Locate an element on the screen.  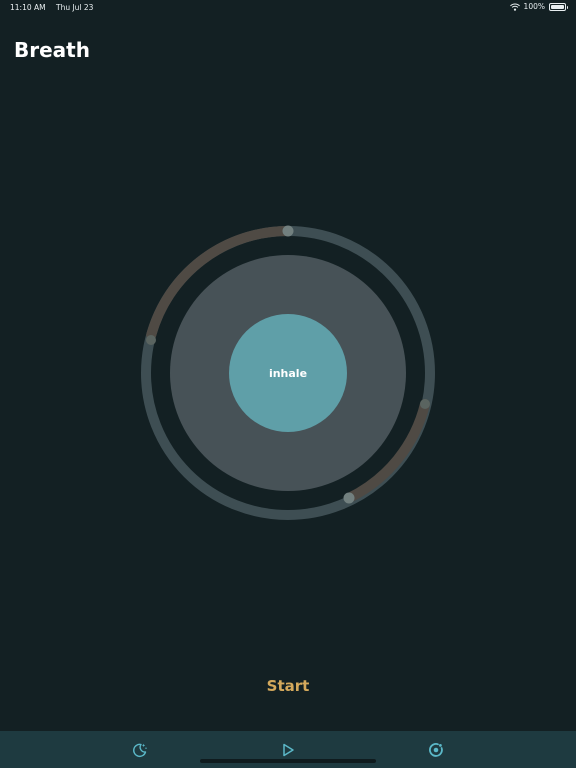
moon-icon is located at coordinates (140, 750).